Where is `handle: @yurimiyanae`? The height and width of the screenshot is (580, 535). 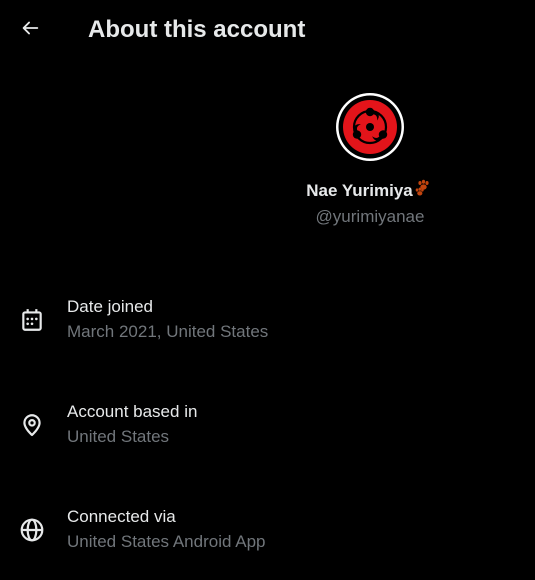 handle: @yurimiyanae is located at coordinates (370, 216).